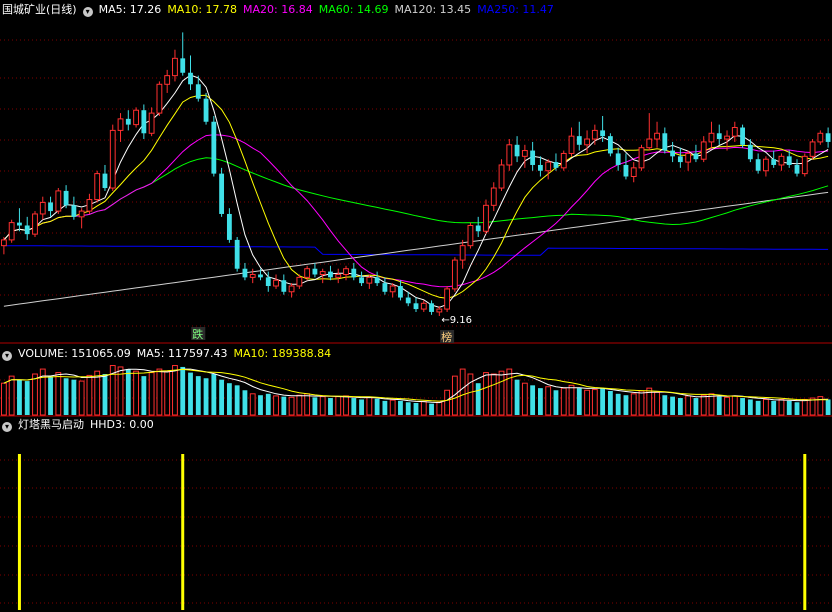  What do you see at coordinates (456, 320) in the screenshot?
I see `low-price-label: ←9.16` at bounding box center [456, 320].